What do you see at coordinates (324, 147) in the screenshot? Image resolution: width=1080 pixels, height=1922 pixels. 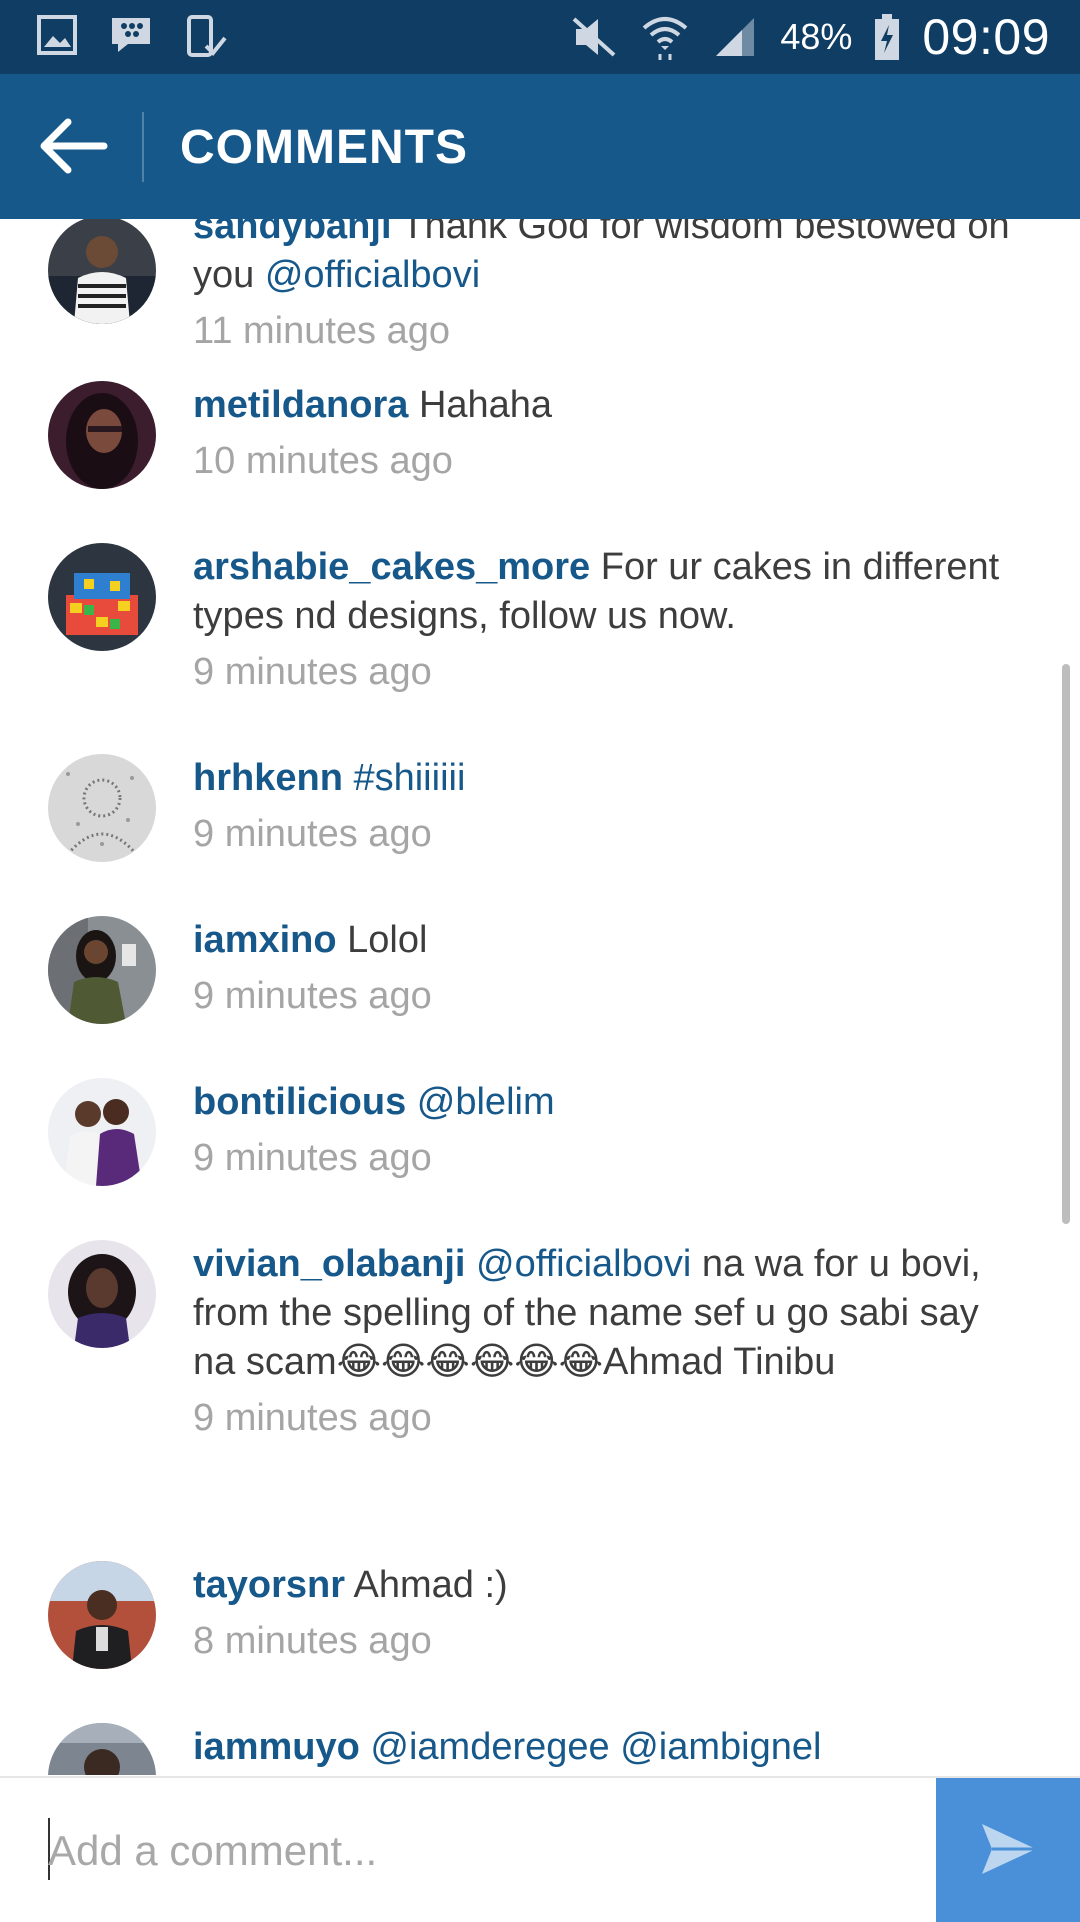 I see `page-title: COMMENTS` at bounding box center [324, 147].